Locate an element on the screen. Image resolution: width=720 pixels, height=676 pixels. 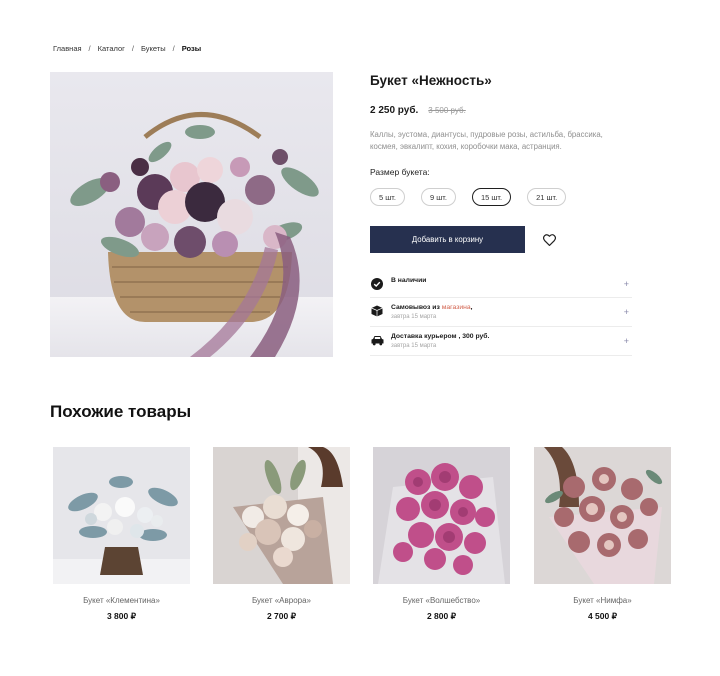
car-icon is located at coordinates (377, 340).